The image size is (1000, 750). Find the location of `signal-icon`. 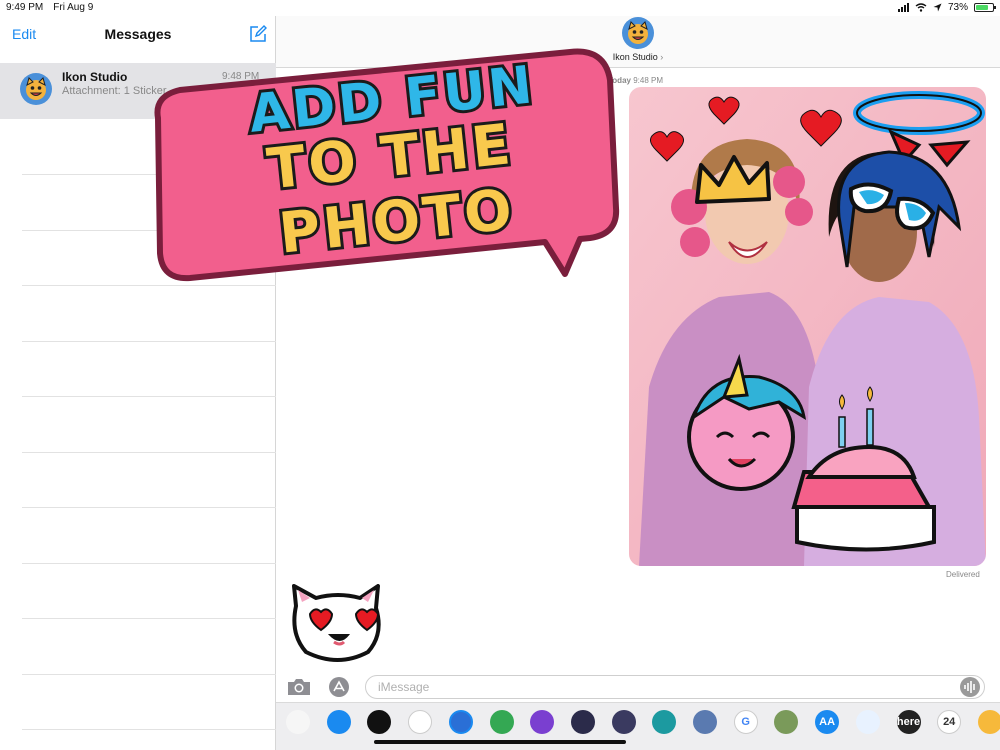

signal-icon is located at coordinates (903, 7).